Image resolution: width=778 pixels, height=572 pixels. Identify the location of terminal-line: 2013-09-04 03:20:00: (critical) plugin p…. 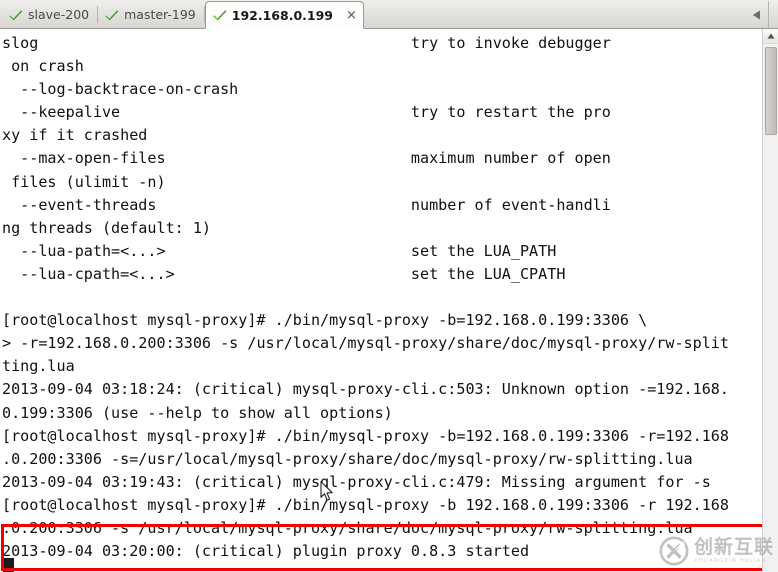
(266, 551).